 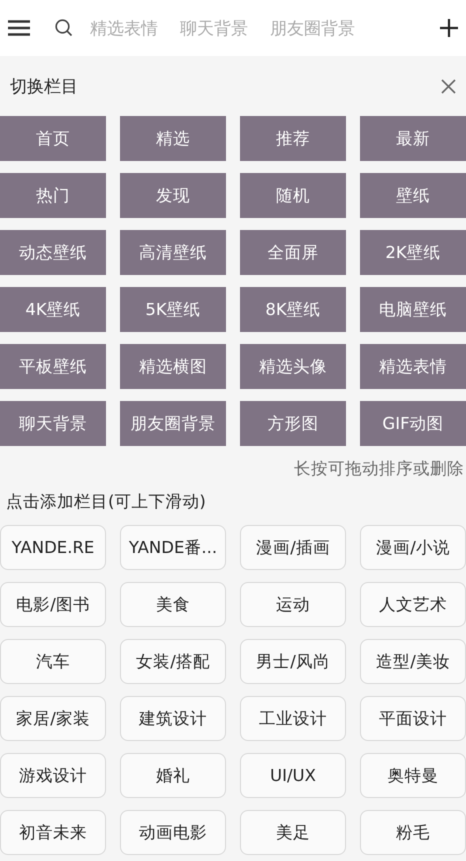 What do you see at coordinates (413, 547) in the screenshot?
I see `add-column-tile: 漫画/小说` at bounding box center [413, 547].